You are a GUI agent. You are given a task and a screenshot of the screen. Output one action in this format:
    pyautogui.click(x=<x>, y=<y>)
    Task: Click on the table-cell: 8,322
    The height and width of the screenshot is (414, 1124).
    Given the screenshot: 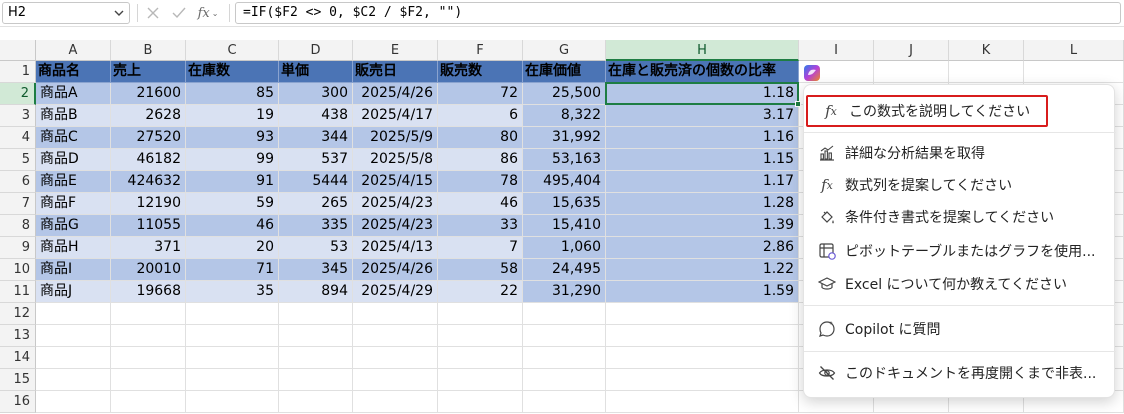 What is the action you would take?
    pyautogui.click(x=564, y=116)
    